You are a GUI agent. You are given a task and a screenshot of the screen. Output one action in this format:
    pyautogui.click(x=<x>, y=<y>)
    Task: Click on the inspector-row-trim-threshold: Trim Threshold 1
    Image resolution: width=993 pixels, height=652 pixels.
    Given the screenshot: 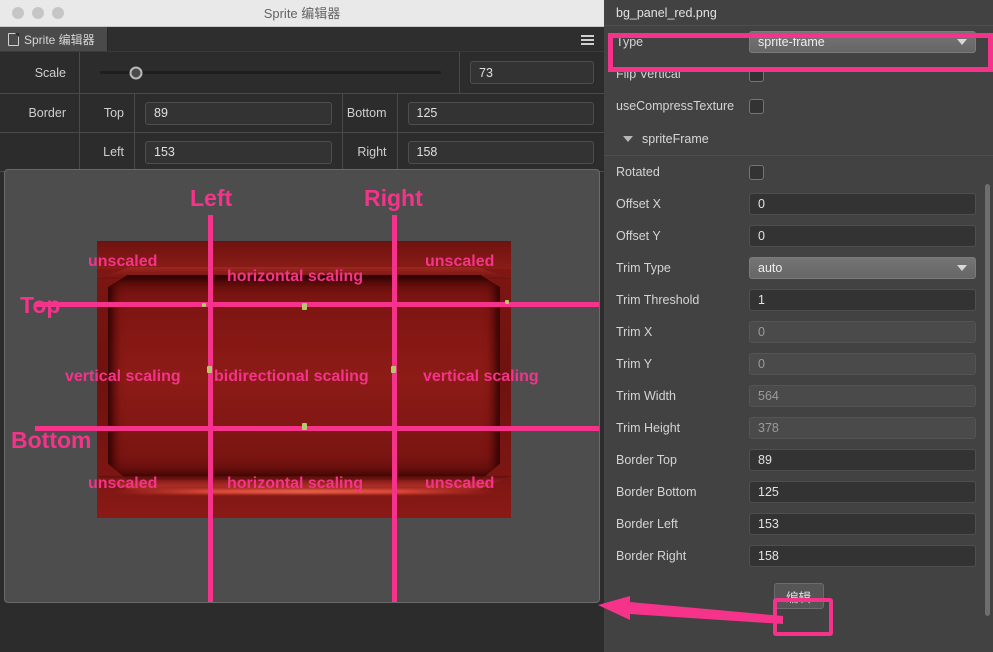 What is the action you would take?
    pyautogui.click(x=798, y=300)
    